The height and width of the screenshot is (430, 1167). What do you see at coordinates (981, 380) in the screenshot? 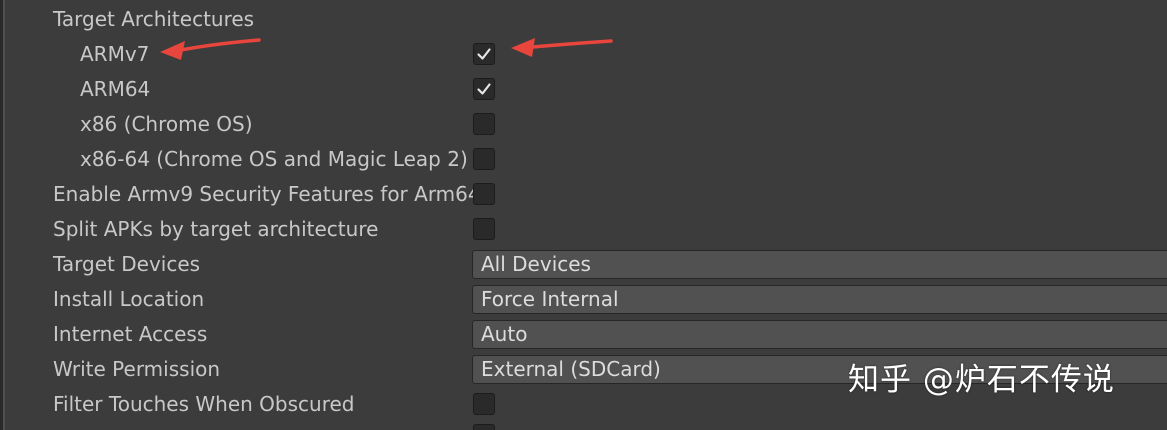
I see `watermark-text: 知乎 @炉石不传说` at bounding box center [981, 380].